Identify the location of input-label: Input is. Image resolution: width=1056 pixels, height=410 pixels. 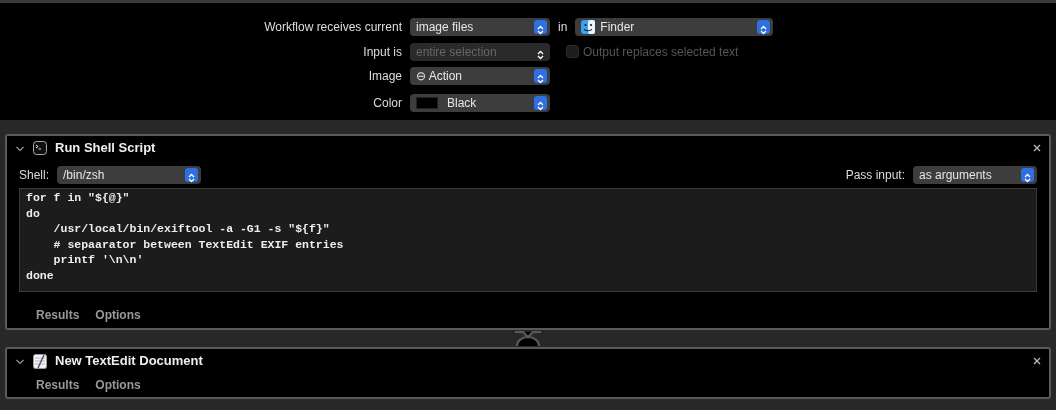
(382, 52).